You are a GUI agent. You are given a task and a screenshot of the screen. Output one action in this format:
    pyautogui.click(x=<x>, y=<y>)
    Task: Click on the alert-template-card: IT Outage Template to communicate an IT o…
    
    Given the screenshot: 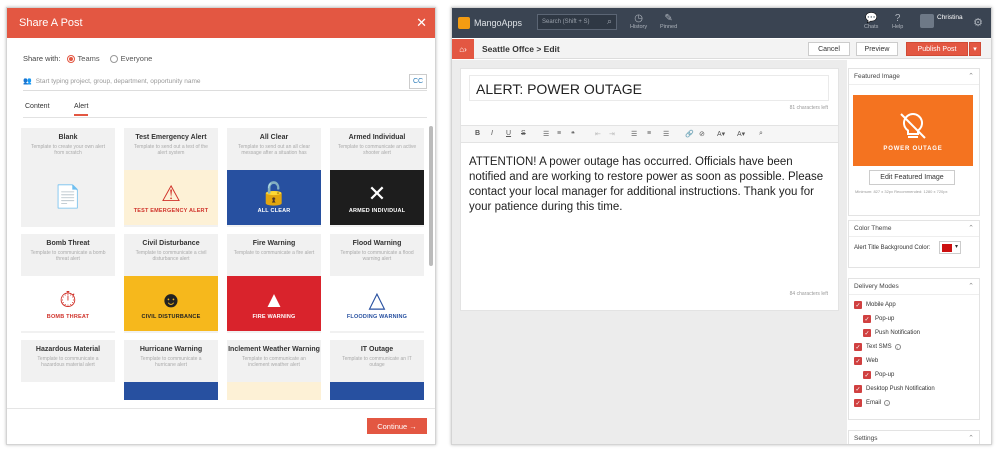 What is the action you would take?
    pyautogui.click(x=377, y=370)
    